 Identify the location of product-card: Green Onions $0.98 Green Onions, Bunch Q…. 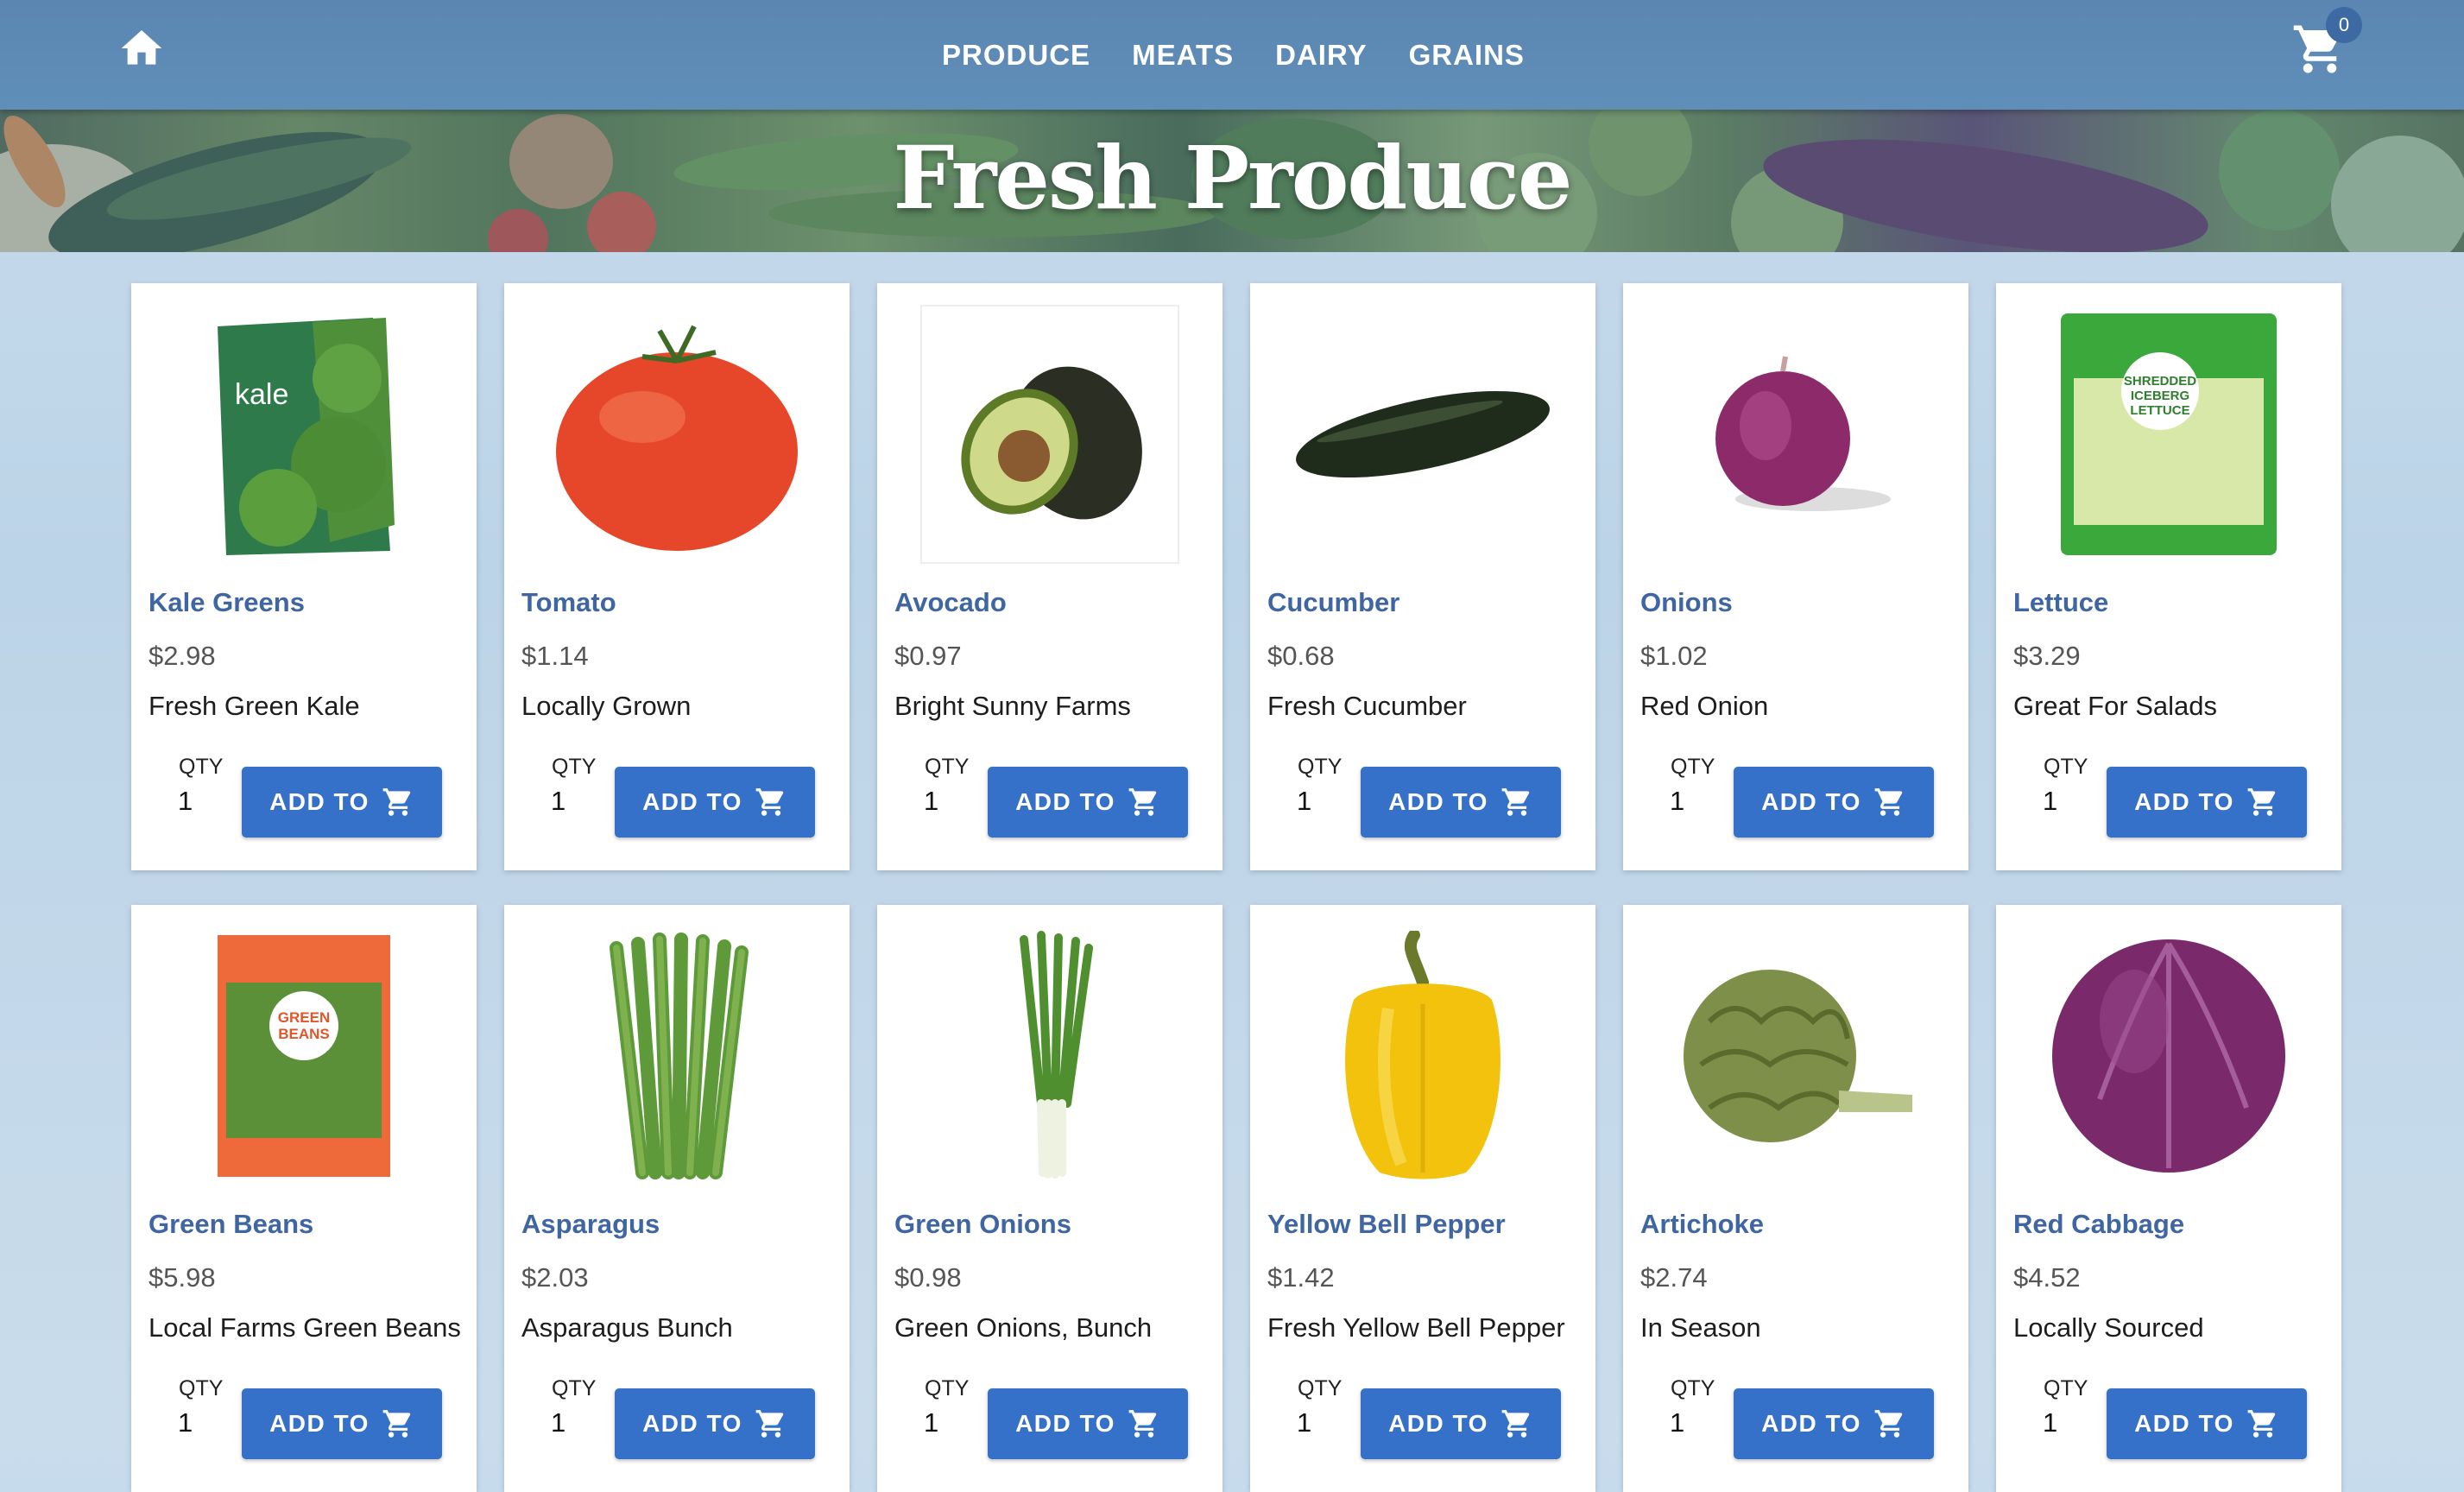
(1050, 1199).